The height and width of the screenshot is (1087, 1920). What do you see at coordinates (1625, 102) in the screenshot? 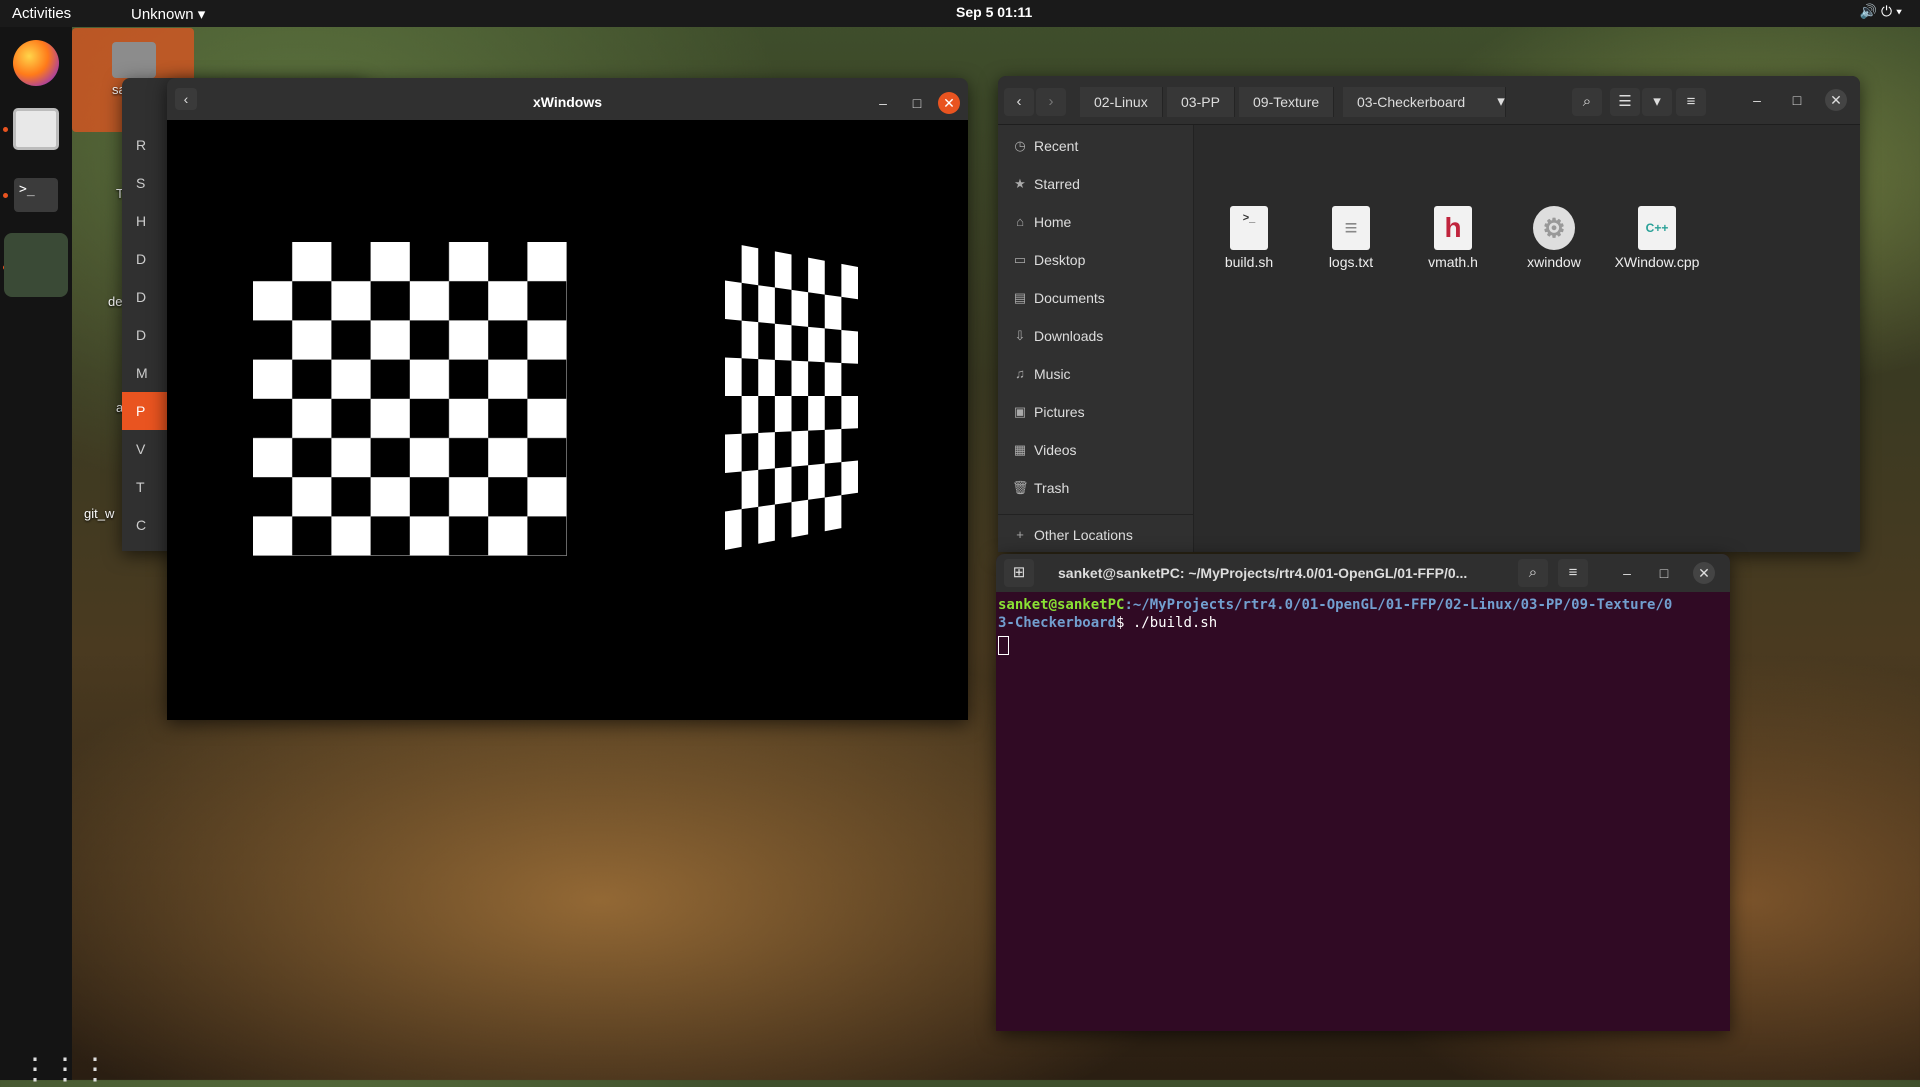
I see `list-view-icon: ☰` at bounding box center [1625, 102].